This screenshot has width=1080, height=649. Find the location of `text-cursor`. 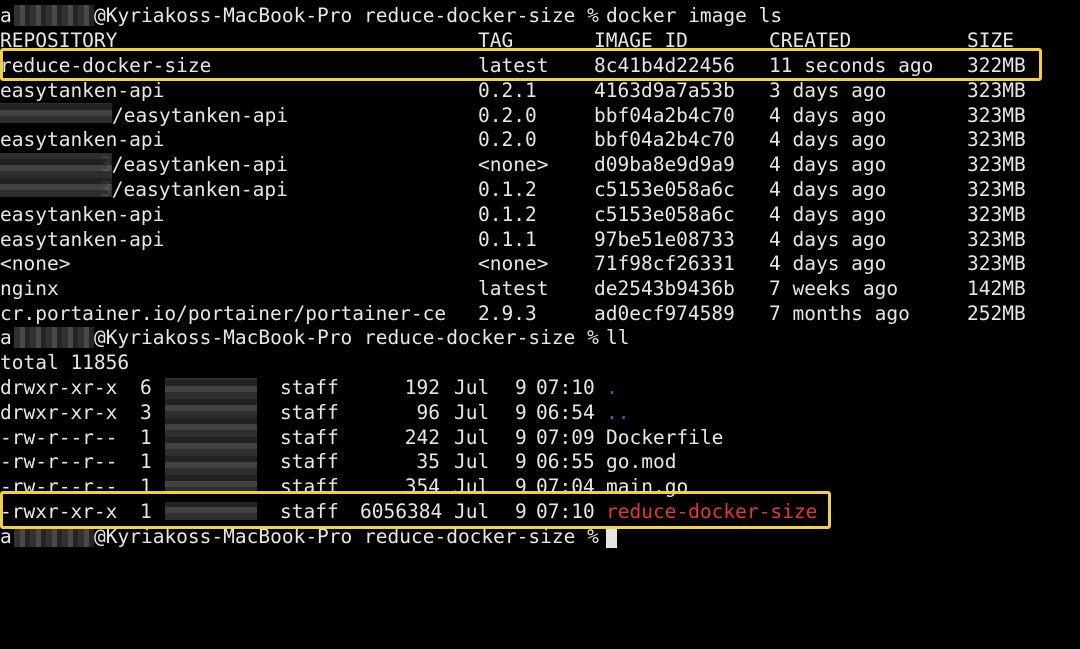

text-cursor is located at coordinates (611, 537).